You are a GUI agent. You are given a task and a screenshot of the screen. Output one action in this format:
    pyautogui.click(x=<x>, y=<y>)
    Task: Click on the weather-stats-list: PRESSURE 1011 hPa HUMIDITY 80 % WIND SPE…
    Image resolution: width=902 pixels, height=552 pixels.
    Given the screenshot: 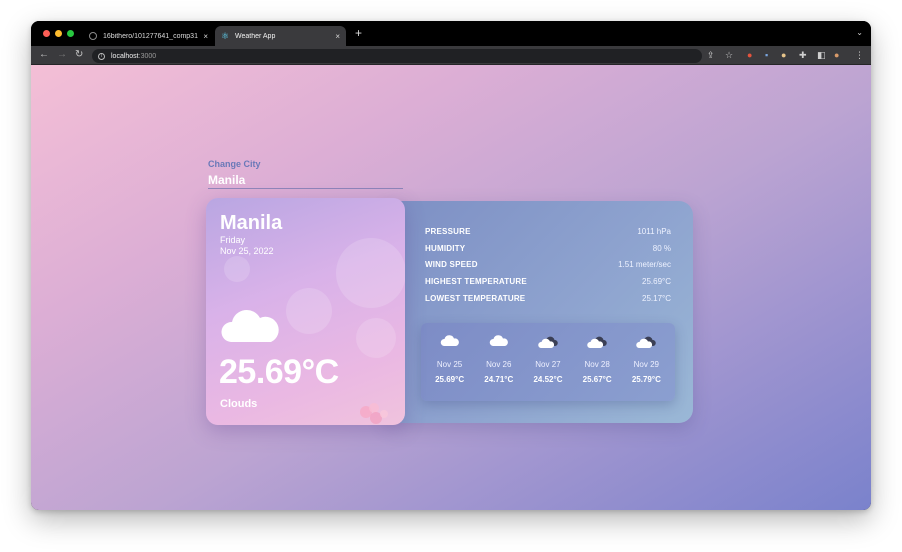 What is the action you would take?
    pyautogui.click(x=548, y=264)
    